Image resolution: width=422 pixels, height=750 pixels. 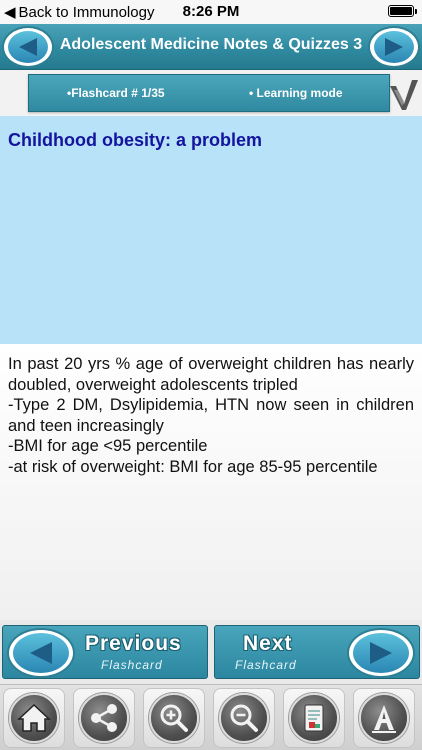 What do you see at coordinates (211, 12) in the screenshot?
I see `status-bar: ◀ Back to Immunology 8:26 PM` at bounding box center [211, 12].